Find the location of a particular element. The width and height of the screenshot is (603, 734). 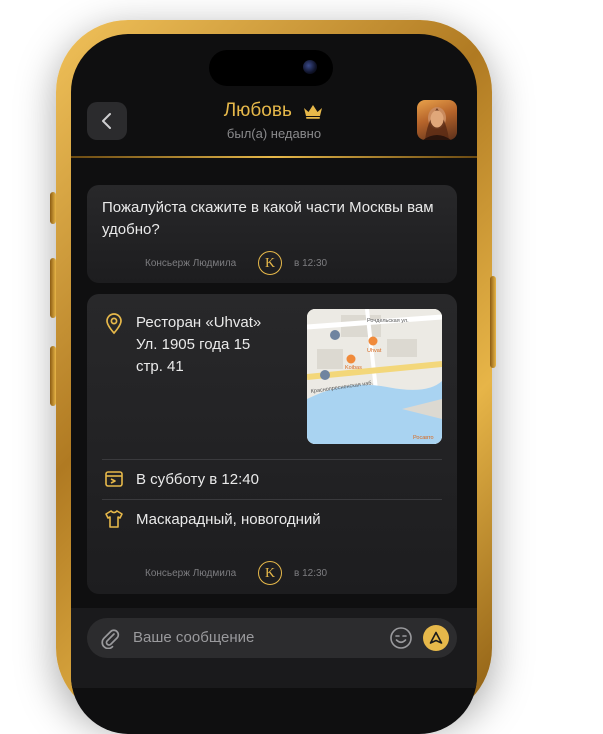

avatar is located at coordinates (437, 120).